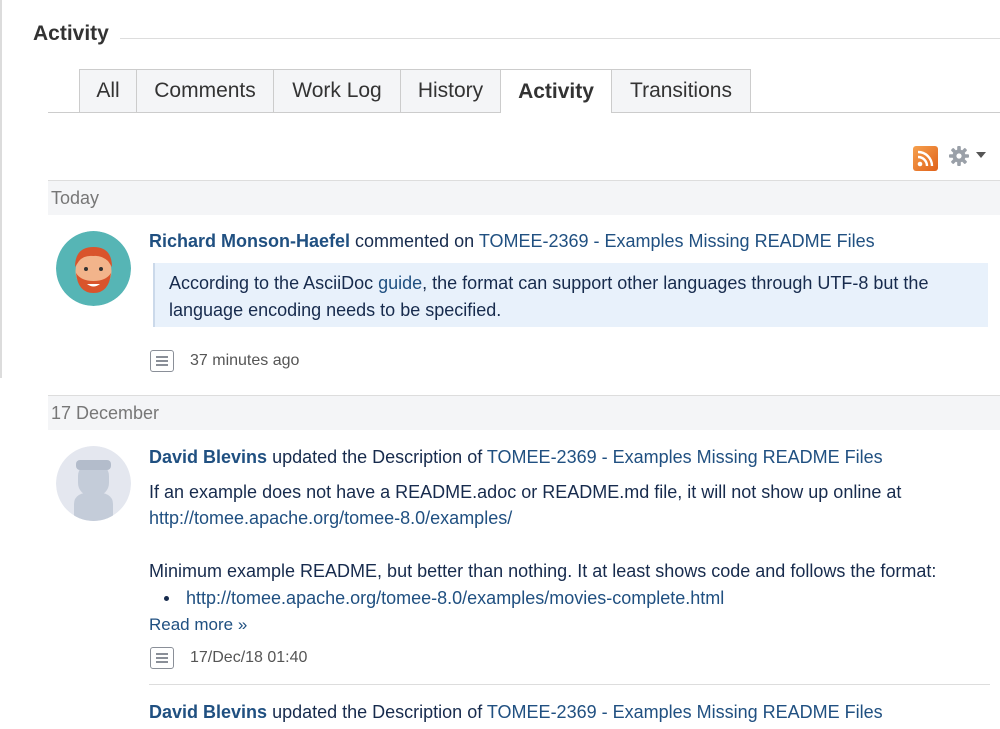  I want to click on comment-text: language encoding needs to be specified., so click(335, 310).